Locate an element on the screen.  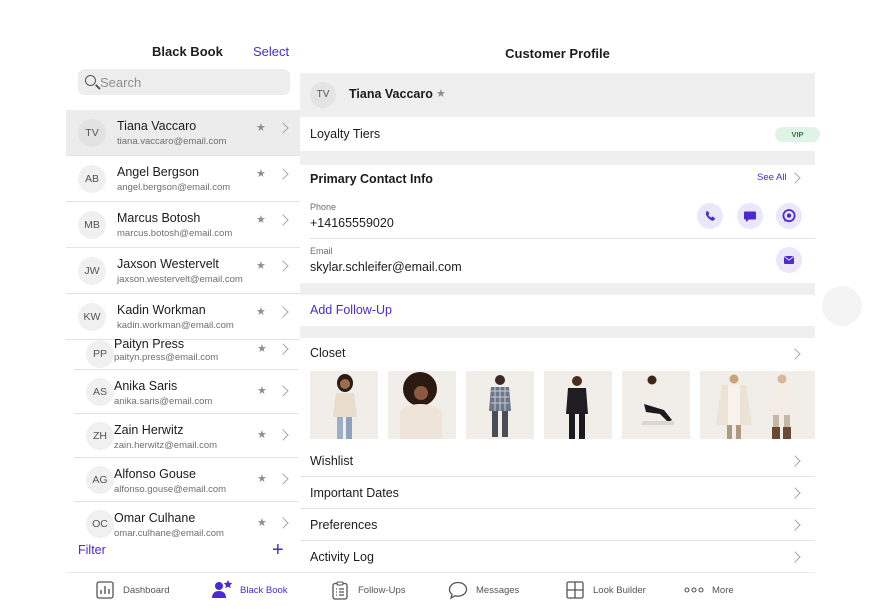
avatar: TV is located at coordinates (92, 133).